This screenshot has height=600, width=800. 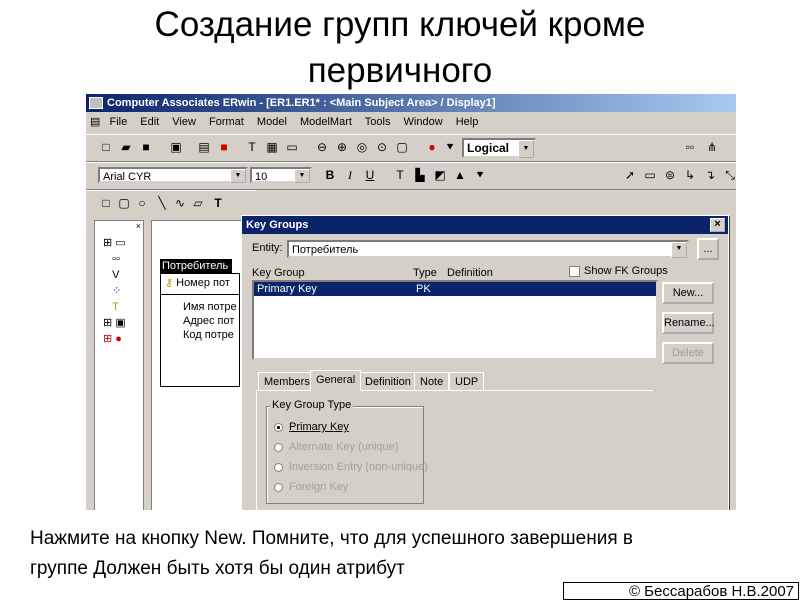 I want to click on radio-selected-icon, so click(x=278, y=427).